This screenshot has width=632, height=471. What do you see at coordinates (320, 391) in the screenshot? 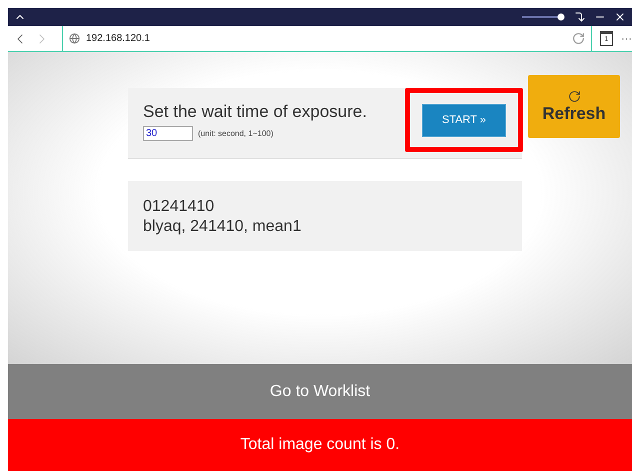
I see `worklist-button: Go to Worklist` at bounding box center [320, 391].